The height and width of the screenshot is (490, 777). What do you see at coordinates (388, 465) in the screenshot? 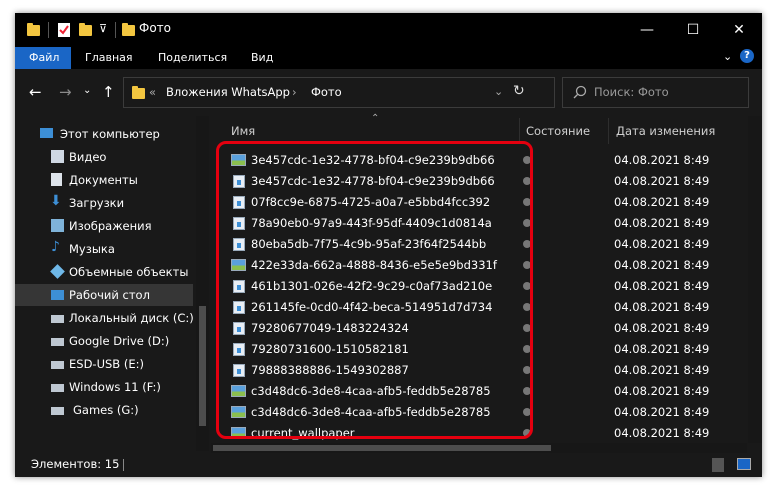
I see `status-bar: Элементов: 15` at bounding box center [388, 465].